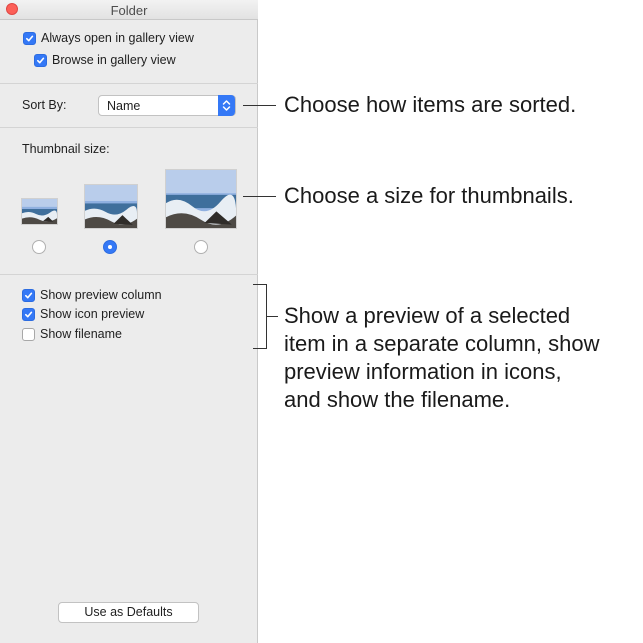  Describe the element at coordinates (167, 105) in the screenshot. I see `sort-by-popup: Name` at that location.